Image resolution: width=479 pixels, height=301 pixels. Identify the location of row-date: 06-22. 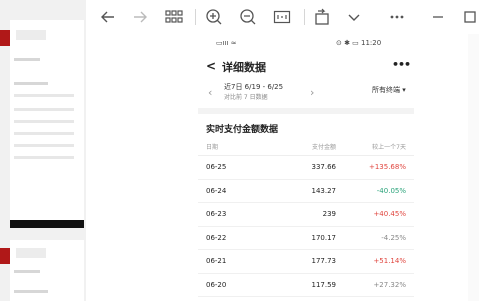
(216, 237).